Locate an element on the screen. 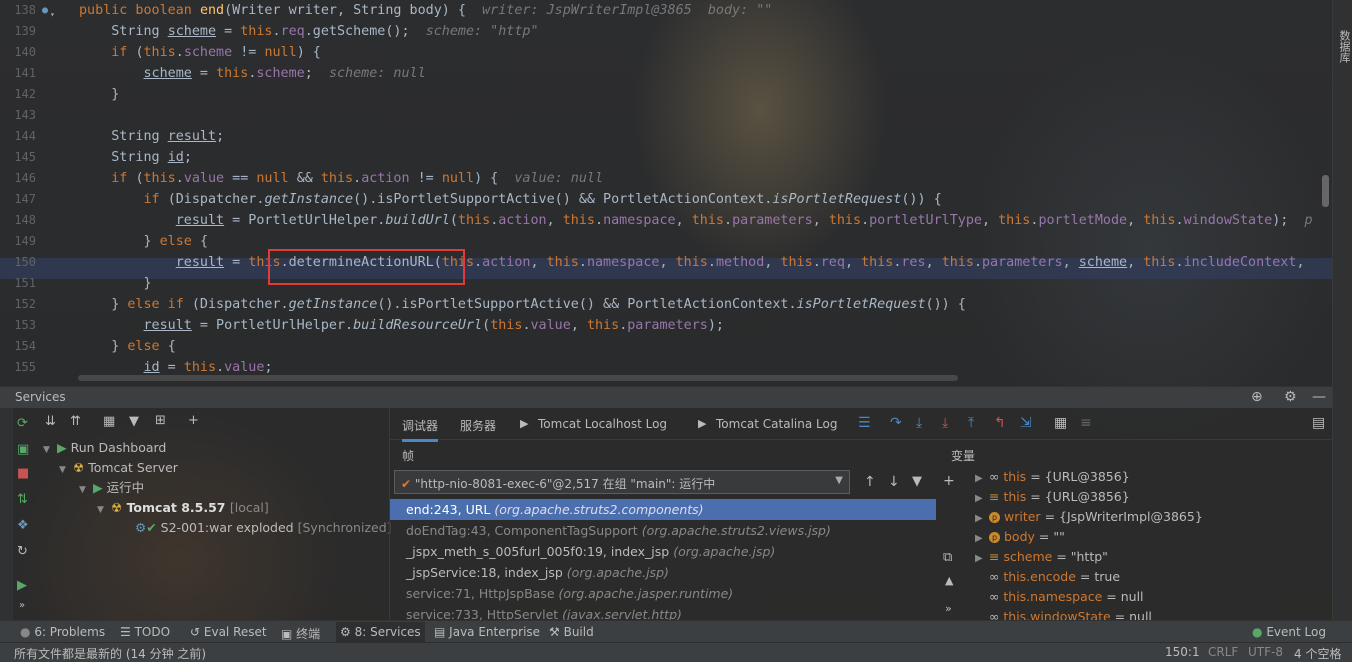  database-tool-tab: 数据库 is located at coordinates (1344, 46).